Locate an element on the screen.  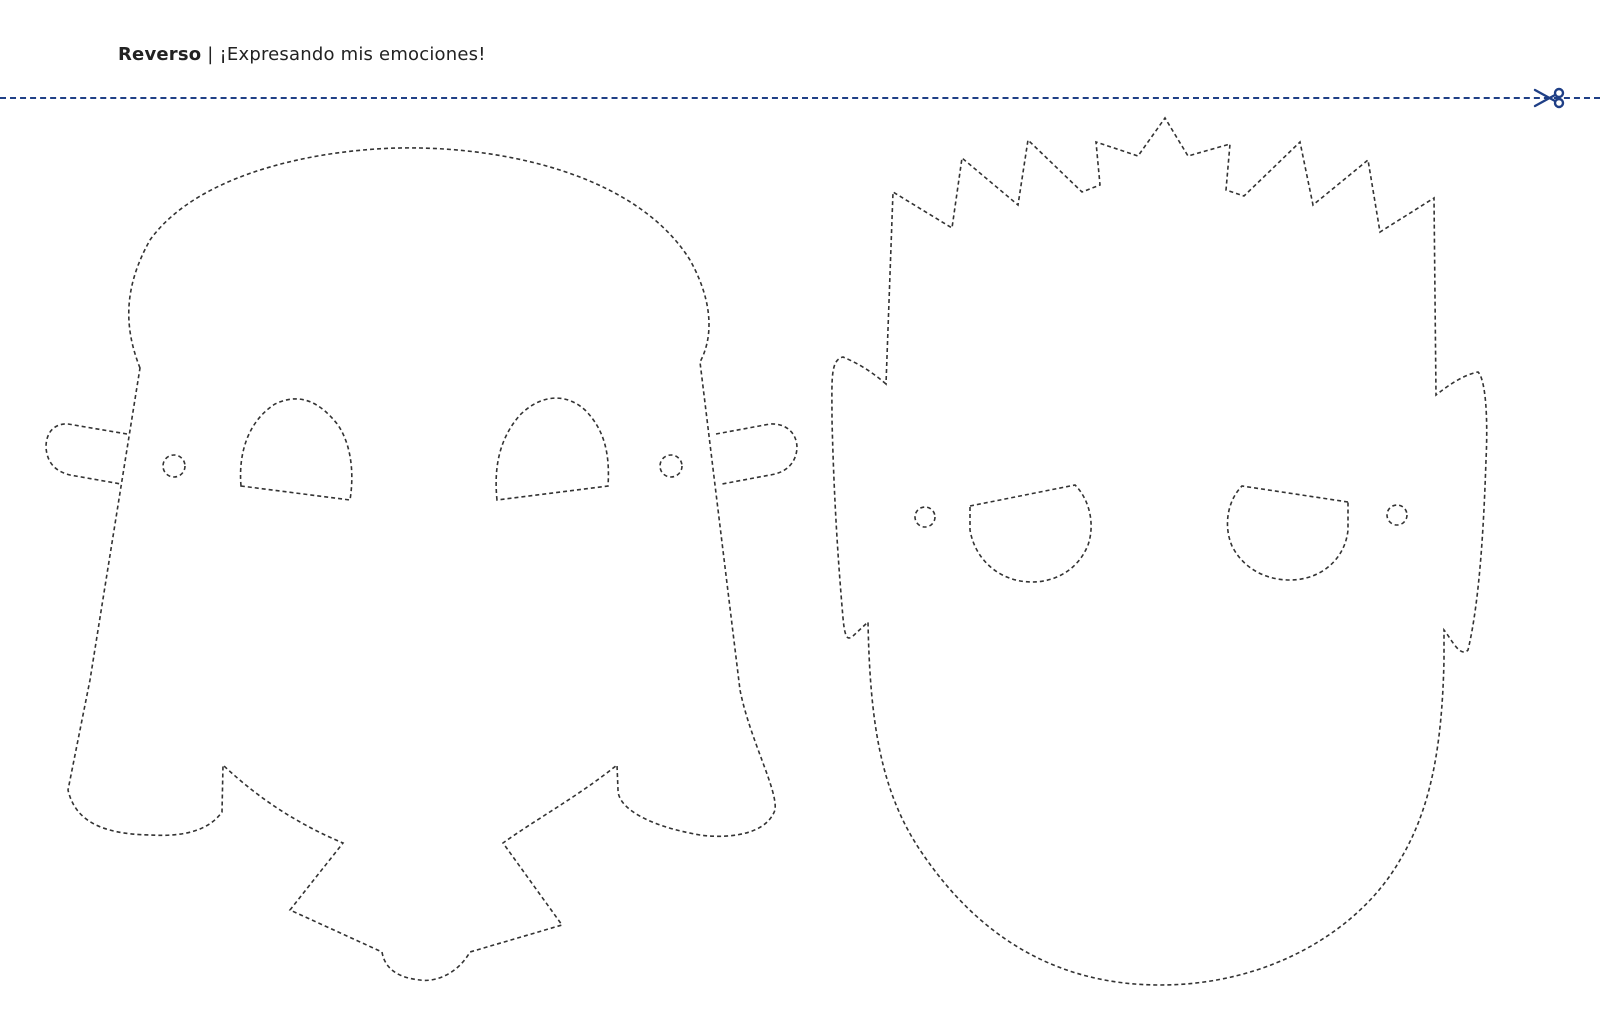
mask-left-eye-right is located at coordinates (552, 449).